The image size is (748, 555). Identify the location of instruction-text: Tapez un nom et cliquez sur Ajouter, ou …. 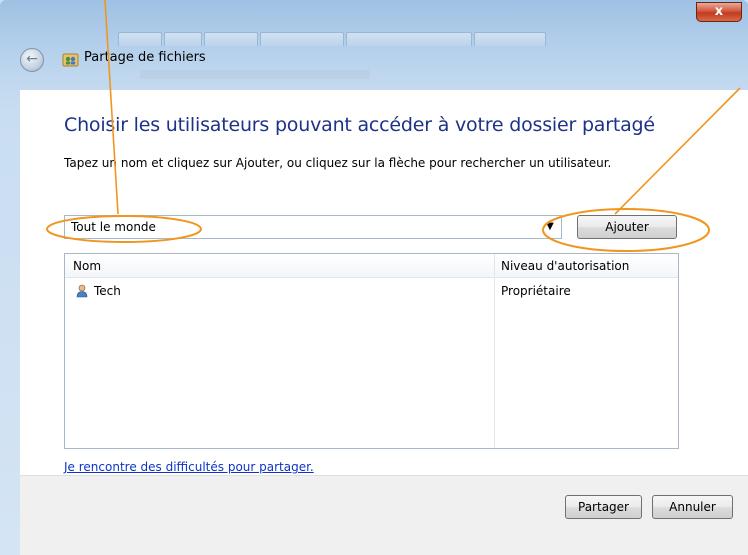
(338, 163).